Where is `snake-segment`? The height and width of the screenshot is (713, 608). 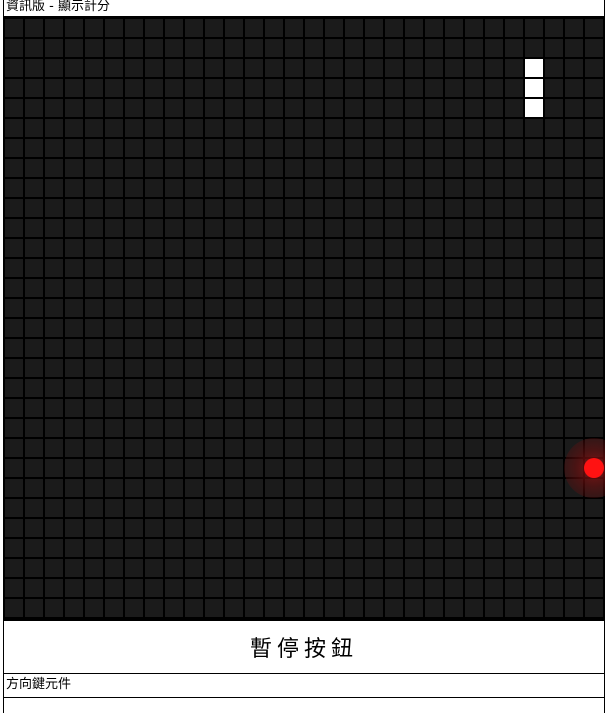 snake-segment is located at coordinates (534, 108).